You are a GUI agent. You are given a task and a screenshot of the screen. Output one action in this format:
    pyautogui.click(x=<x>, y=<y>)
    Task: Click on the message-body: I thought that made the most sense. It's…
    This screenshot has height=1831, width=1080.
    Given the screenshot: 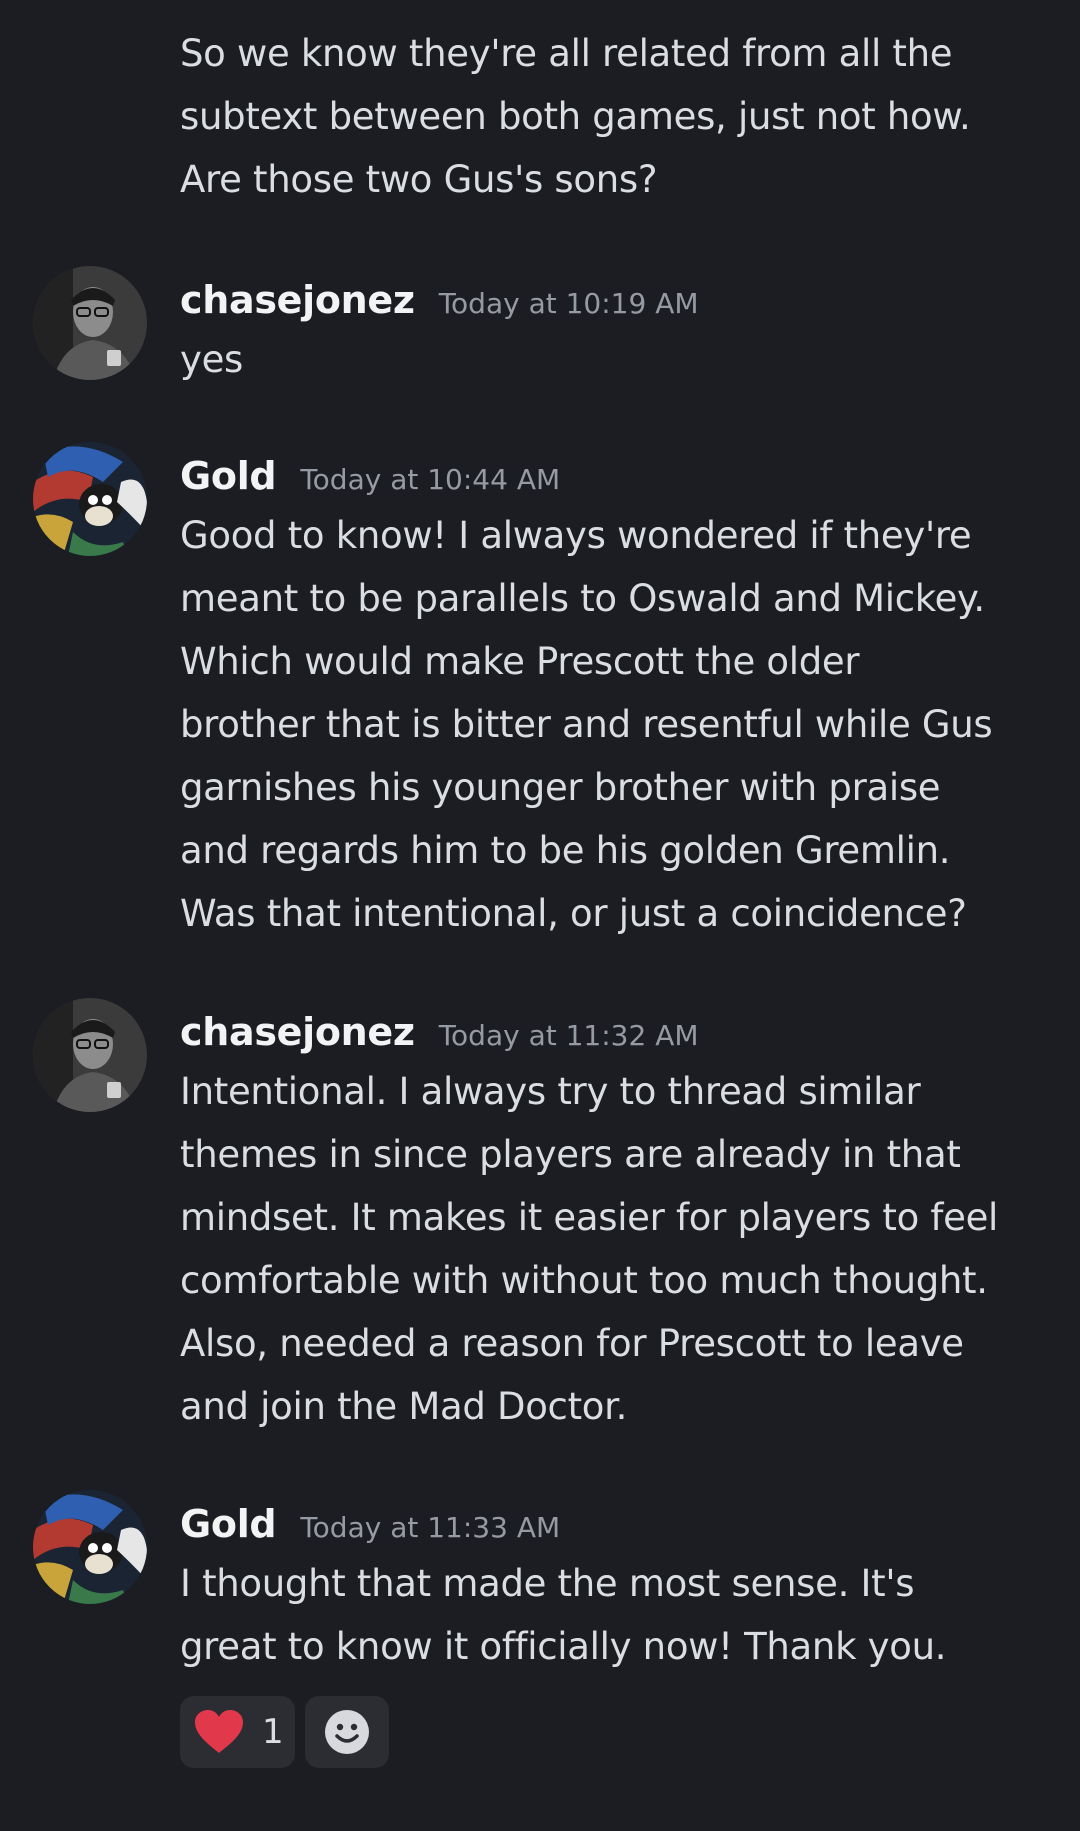 What is the action you would take?
    pyautogui.click(x=620, y=1615)
    